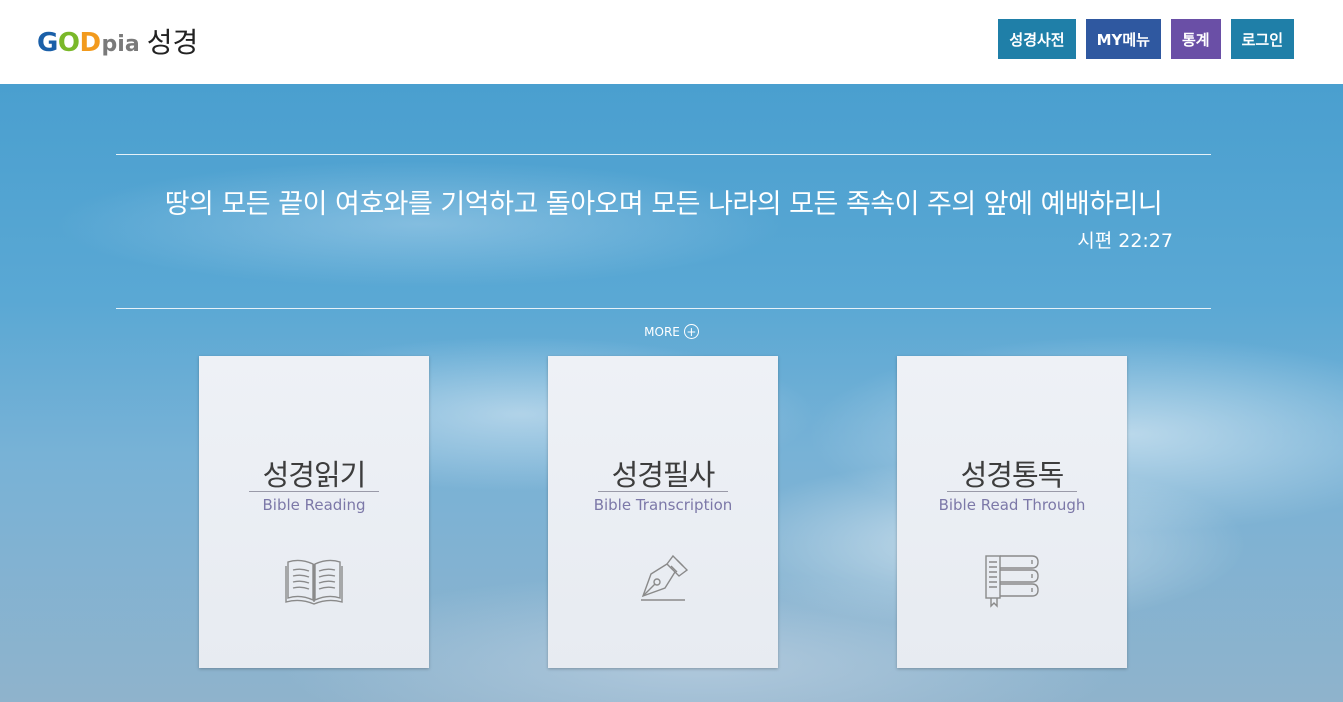 The image size is (1343, 702). I want to click on statistics-button: 통계, so click(1195, 39).